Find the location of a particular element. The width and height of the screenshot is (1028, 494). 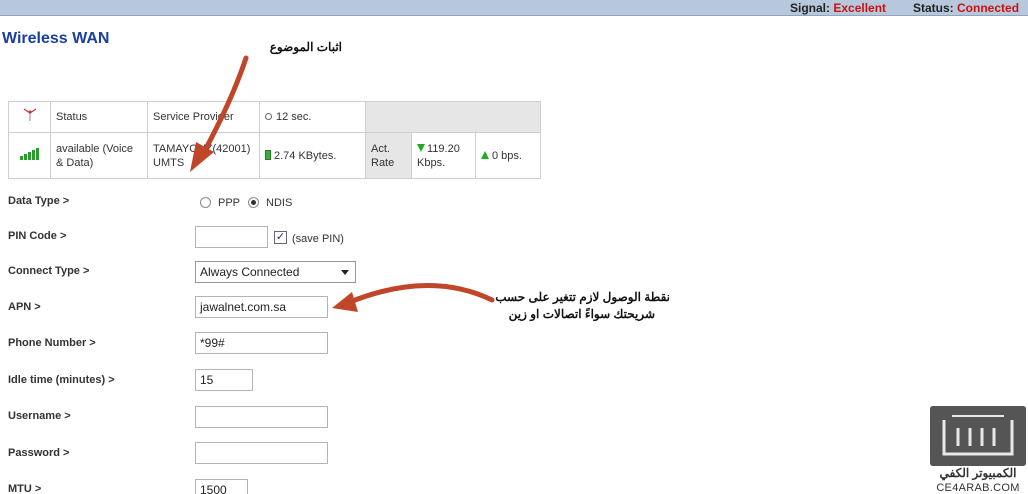

password-label: Password > is located at coordinates (39, 453).